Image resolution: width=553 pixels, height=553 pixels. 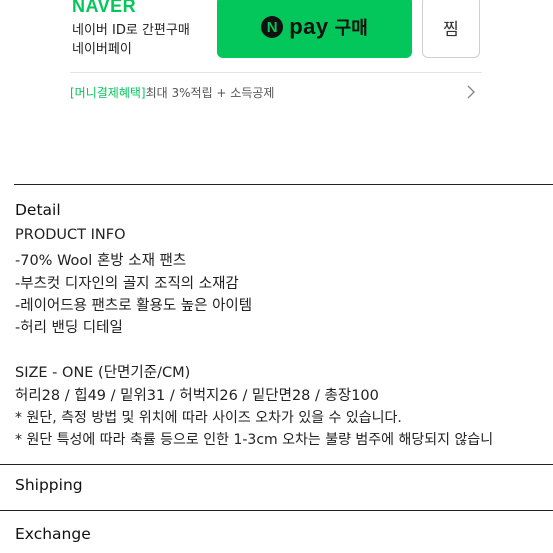 I want to click on naver-pay-text: 네이버페이, so click(x=102, y=49).